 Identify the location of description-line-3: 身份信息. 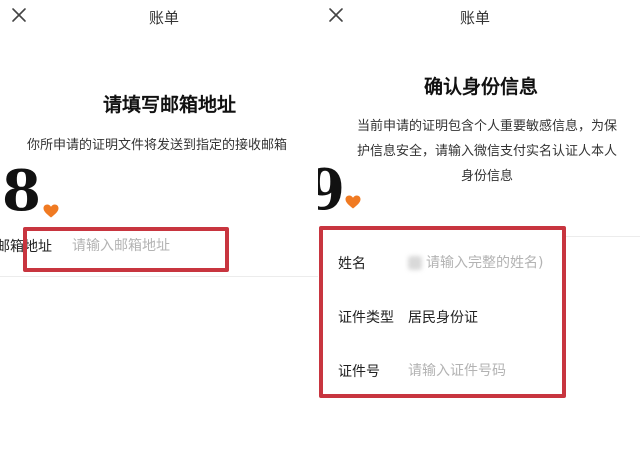
(486, 176).